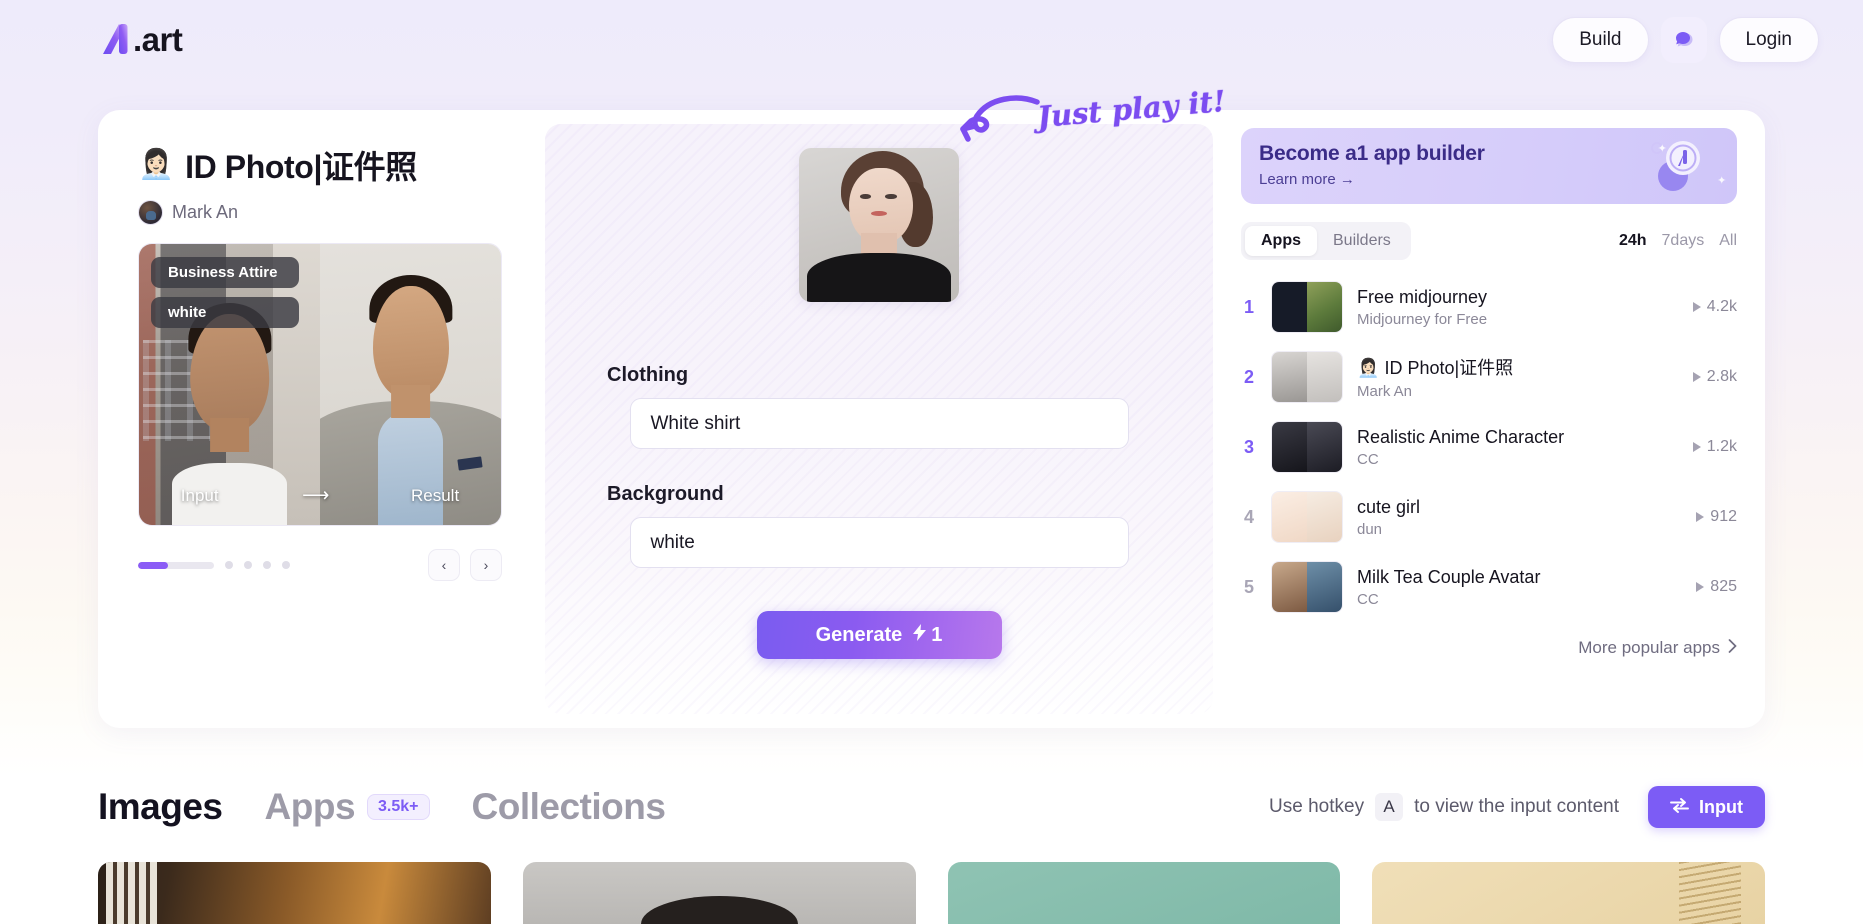 This screenshot has width=1863, height=924. I want to click on run-count: 825, so click(1716, 587).